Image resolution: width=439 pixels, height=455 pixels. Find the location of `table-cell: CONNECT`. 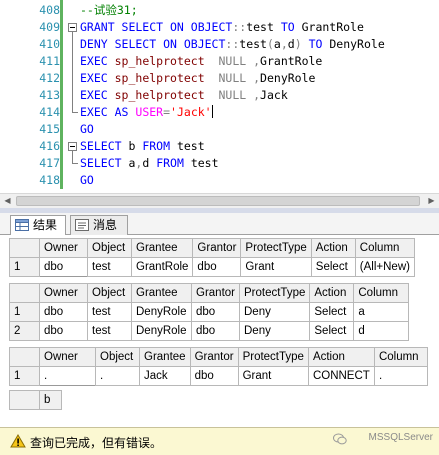

table-cell: CONNECT is located at coordinates (341, 376).